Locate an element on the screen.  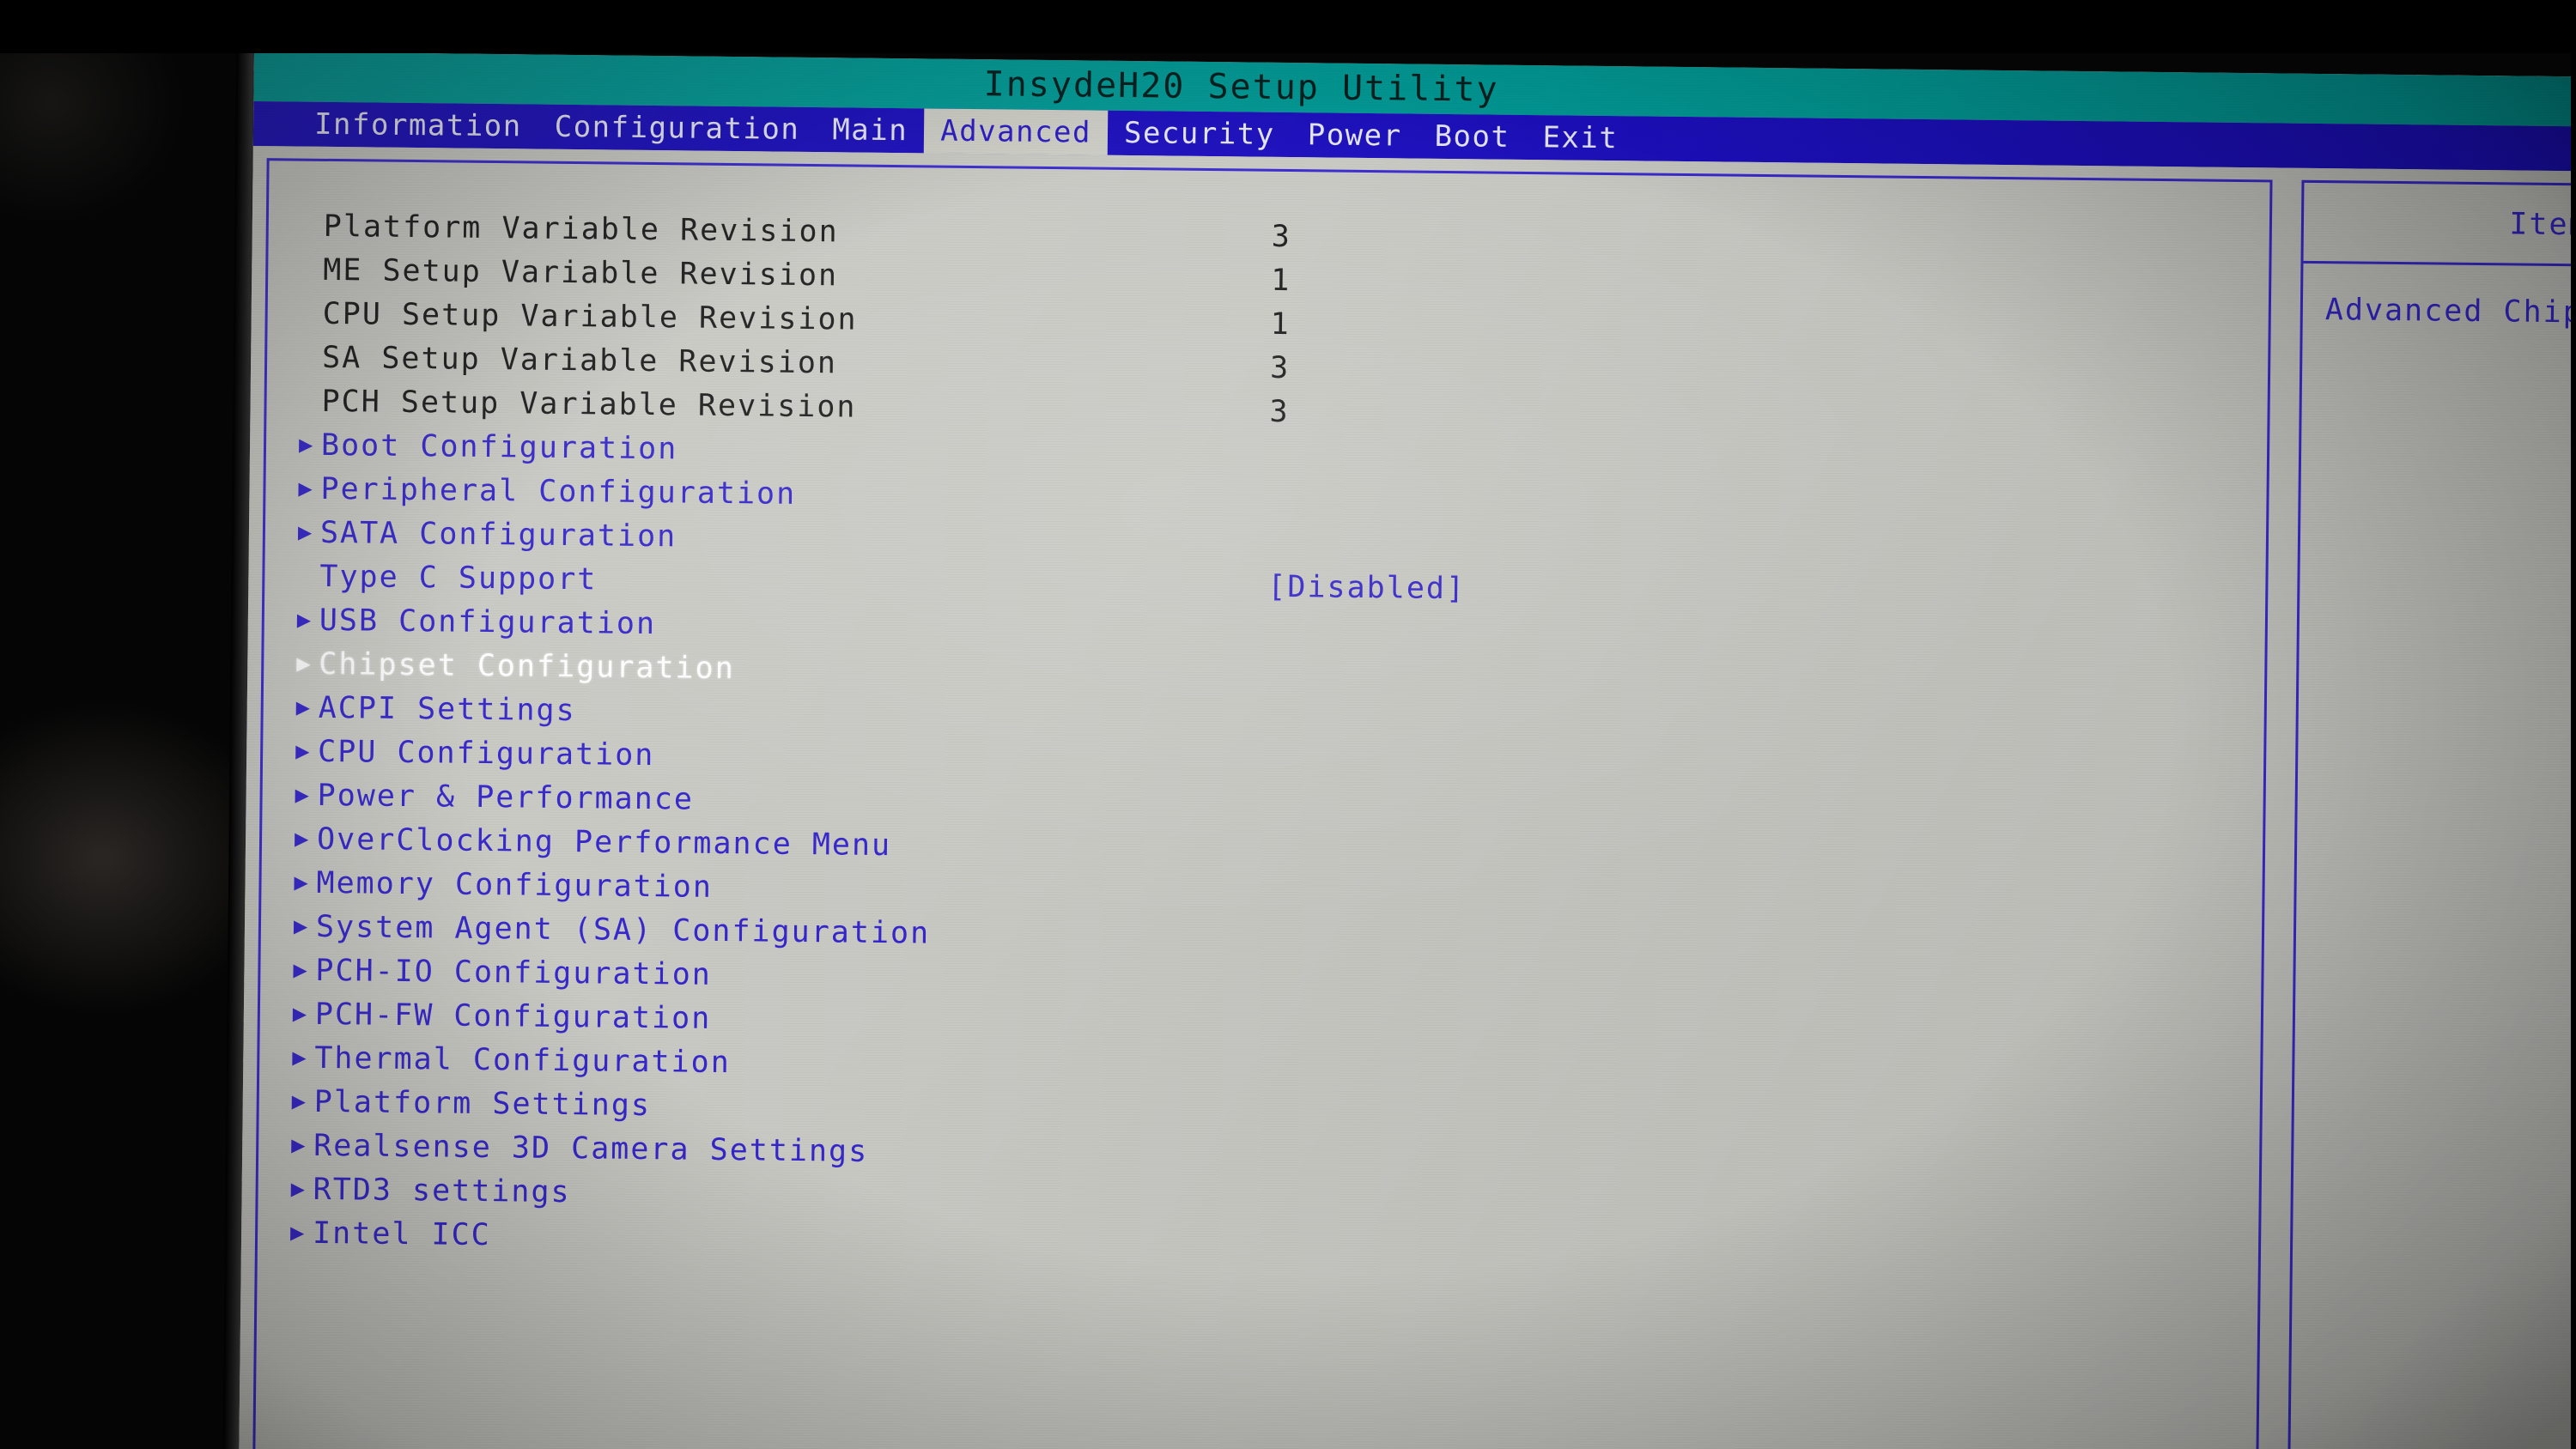
row-label: PCH Setup Variable Revision is located at coordinates (589, 404).